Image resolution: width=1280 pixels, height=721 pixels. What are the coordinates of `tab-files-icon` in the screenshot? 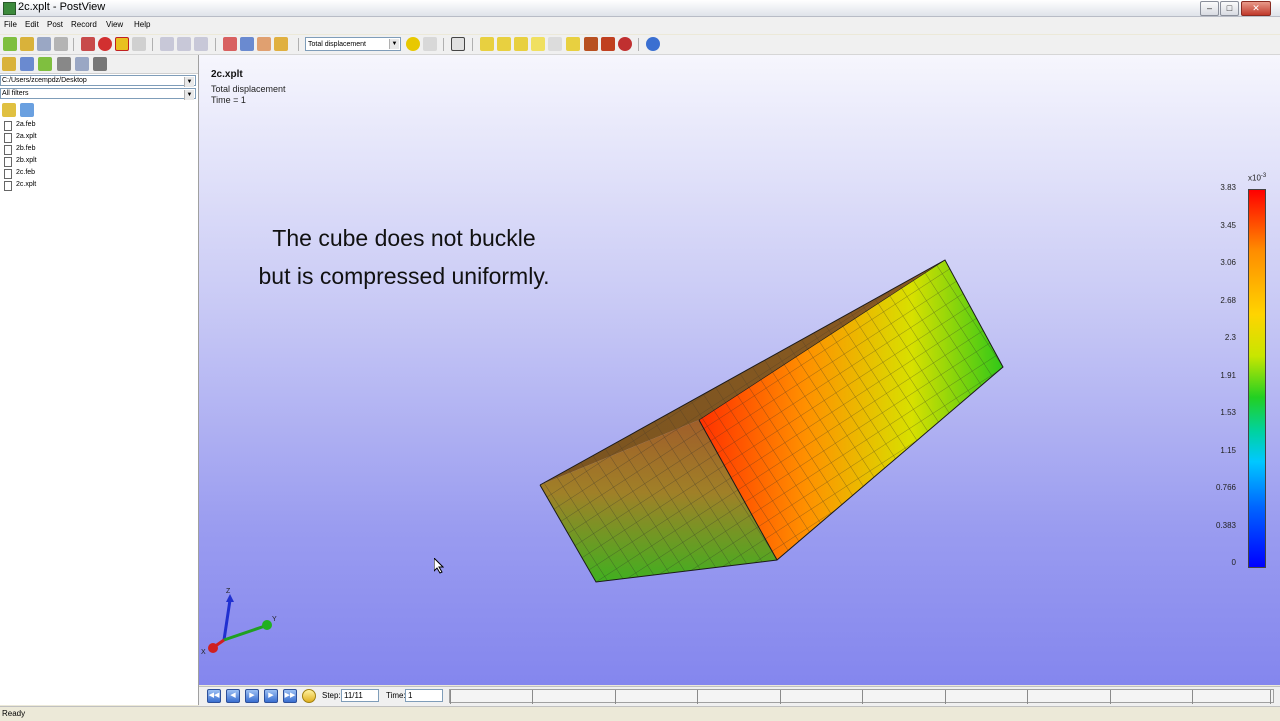 It's located at (9, 64).